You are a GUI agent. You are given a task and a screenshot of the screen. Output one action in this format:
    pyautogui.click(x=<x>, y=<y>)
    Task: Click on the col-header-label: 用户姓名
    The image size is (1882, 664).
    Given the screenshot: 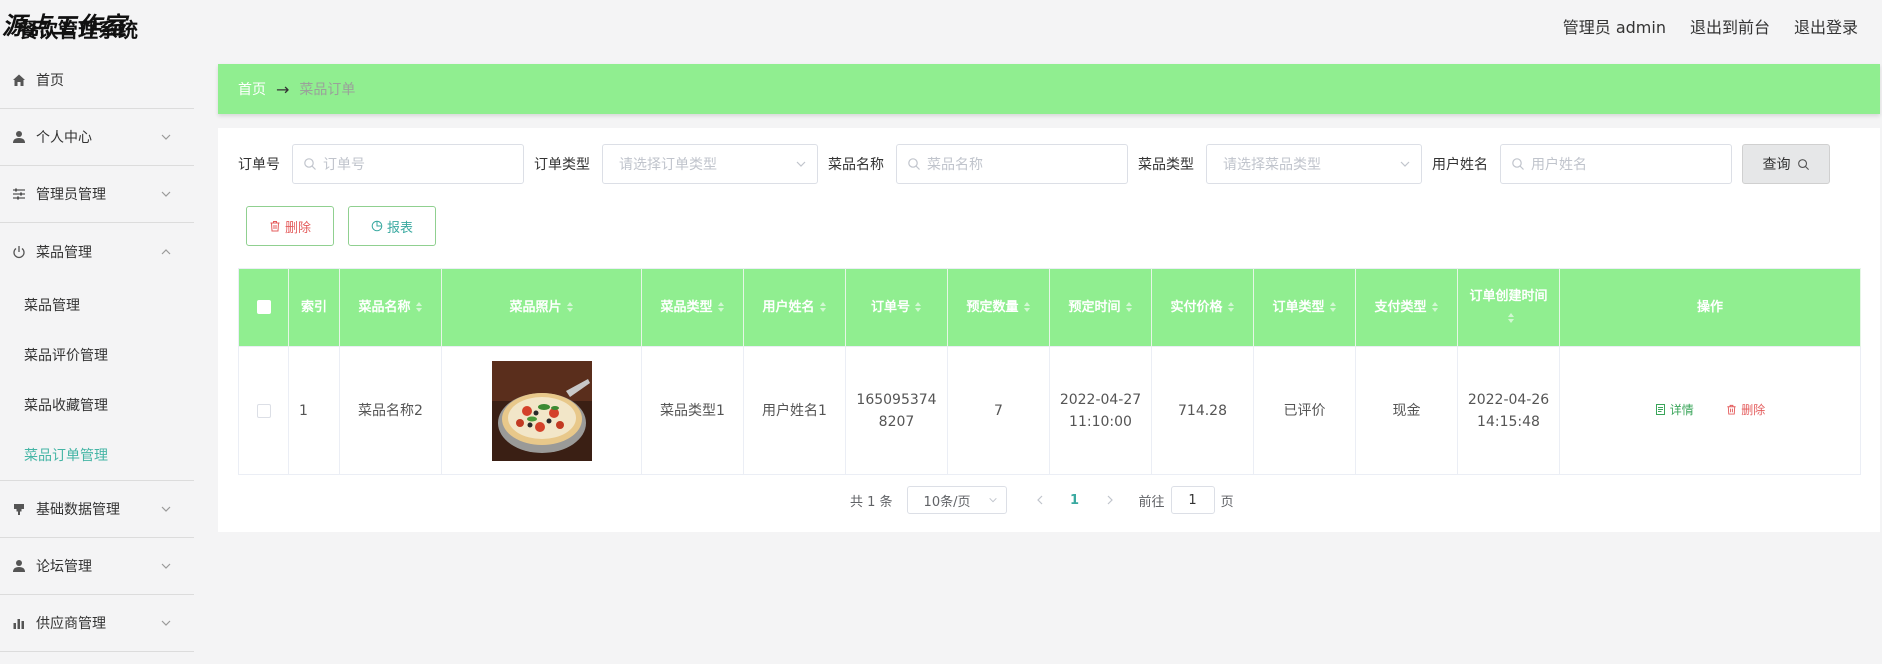 What is the action you would take?
    pyautogui.click(x=788, y=307)
    